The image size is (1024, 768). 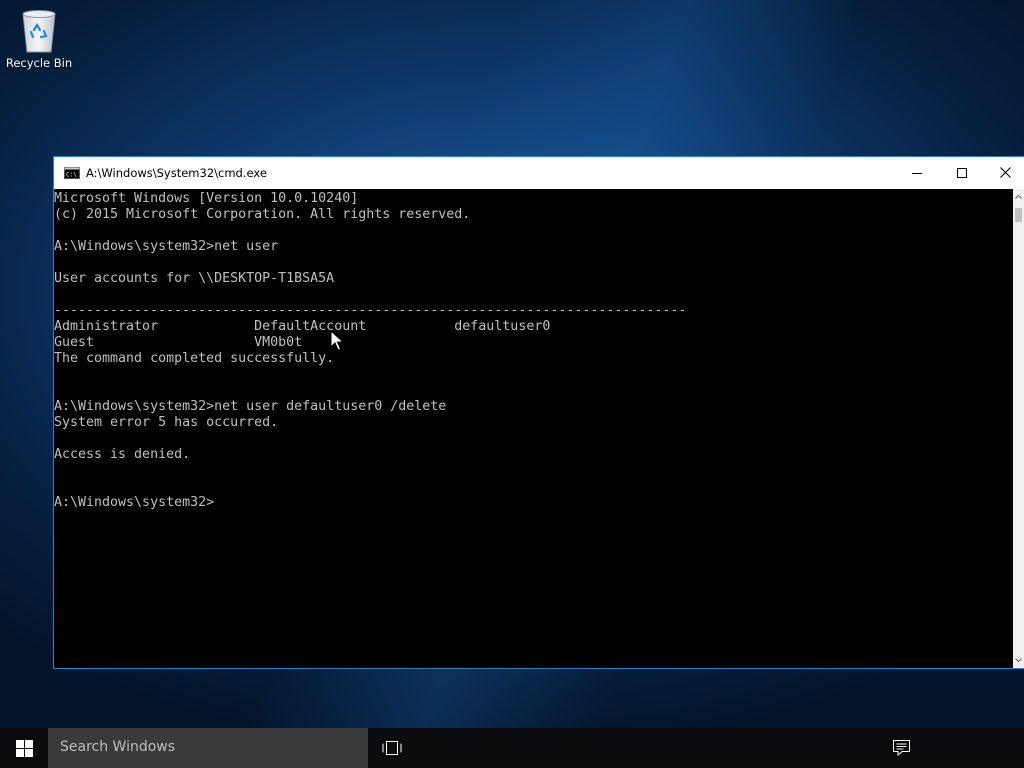 I want to click on close-button, so click(x=1004, y=172).